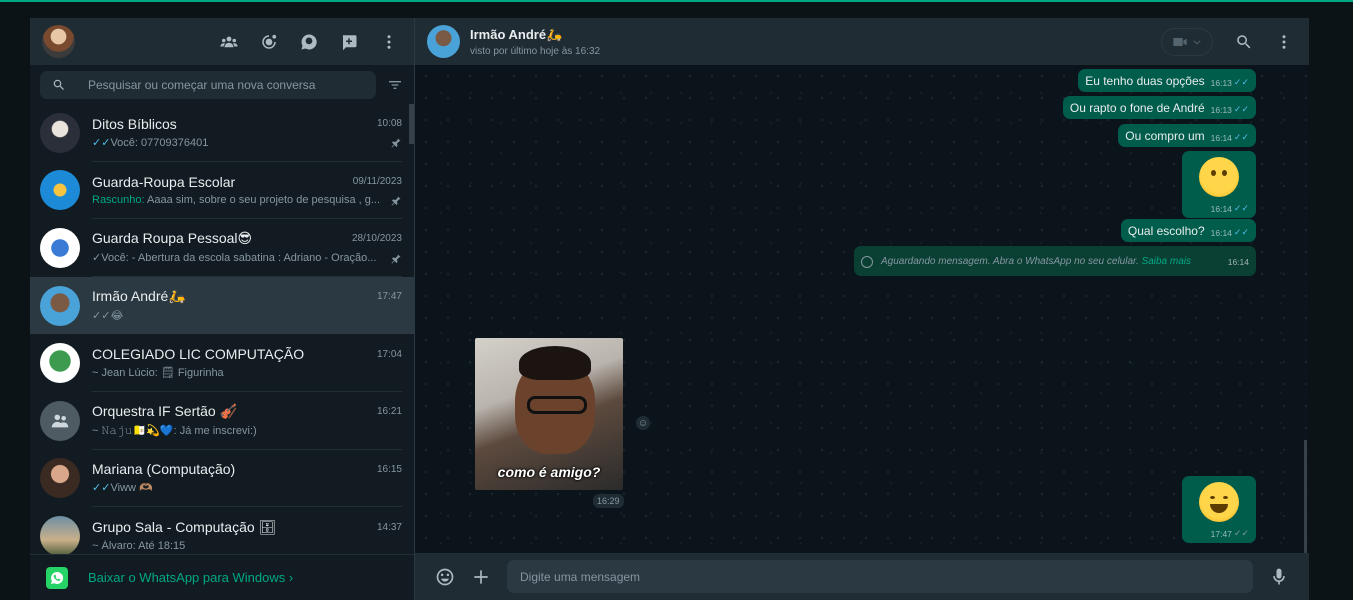 This screenshot has width=1353, height=600. What do you see at coordinates (58, 84) in the screenshot?
I see `search-icon` at bounding box center [58, 84].